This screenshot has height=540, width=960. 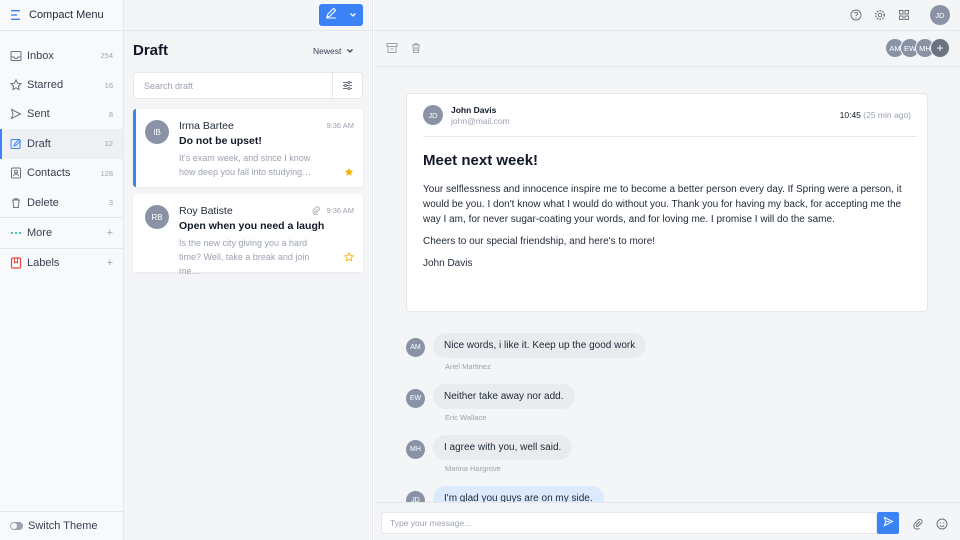 I want to click on switch-theme-label: Switch Theme, so click(x=63, y=526).